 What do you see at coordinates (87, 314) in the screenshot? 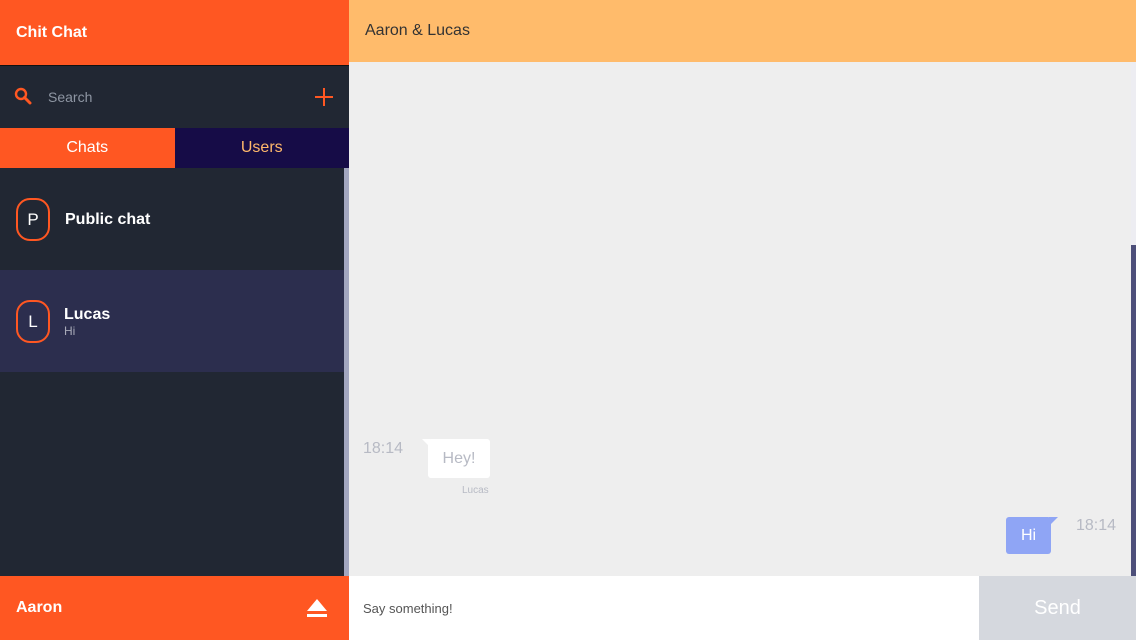
I see `chat-item-name: Lucas` at bounding box center [87, 314].